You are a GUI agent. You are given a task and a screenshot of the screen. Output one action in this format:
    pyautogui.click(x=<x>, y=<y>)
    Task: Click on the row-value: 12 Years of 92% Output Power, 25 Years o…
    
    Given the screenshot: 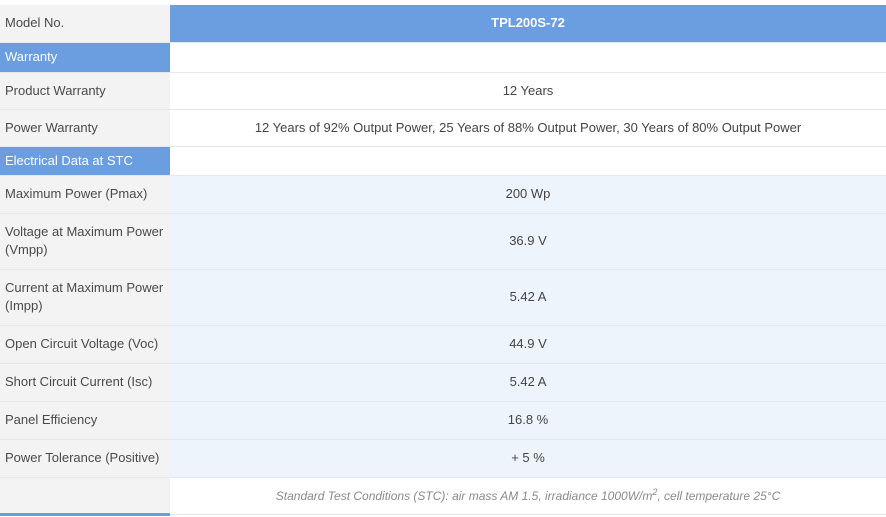 What is the action you would take?
    pyautogui.click(x=528, y=128)
    